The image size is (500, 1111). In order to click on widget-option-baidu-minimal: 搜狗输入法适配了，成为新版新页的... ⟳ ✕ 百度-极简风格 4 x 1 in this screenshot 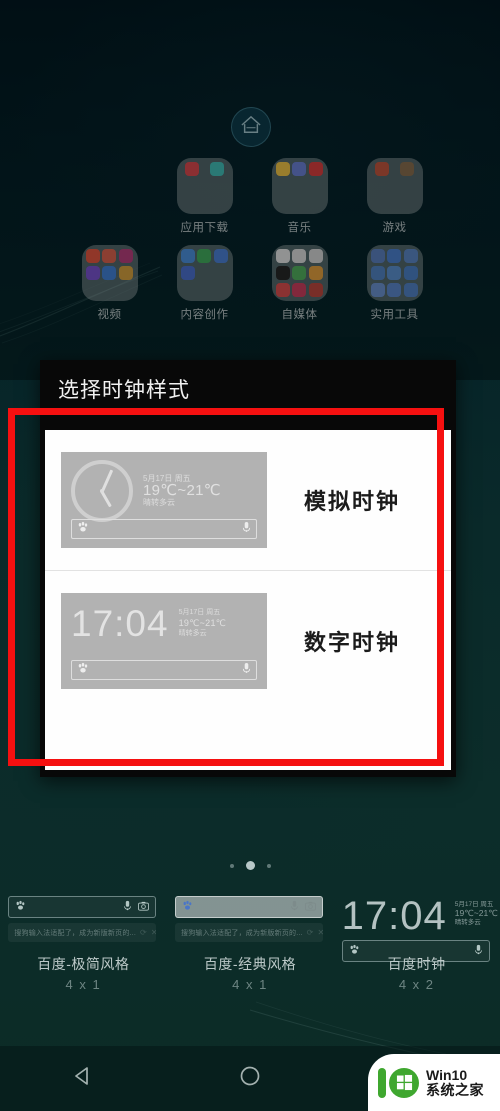, I will do `click(83, 971)`.